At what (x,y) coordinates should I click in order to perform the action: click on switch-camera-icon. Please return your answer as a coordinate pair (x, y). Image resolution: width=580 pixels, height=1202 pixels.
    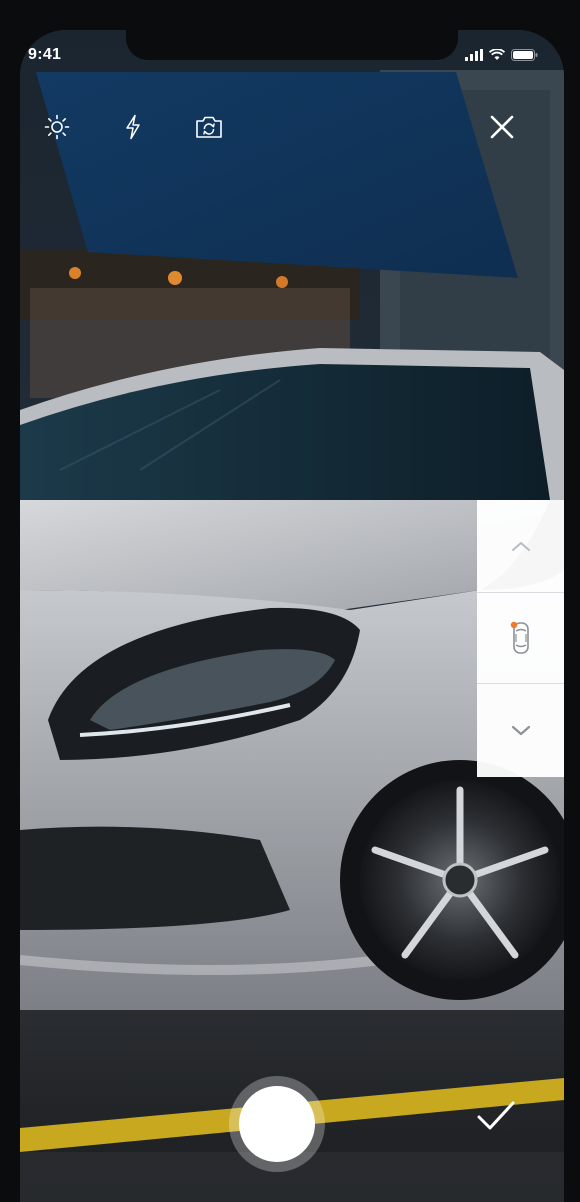
    Looking at the image, I should click on (209, 127).